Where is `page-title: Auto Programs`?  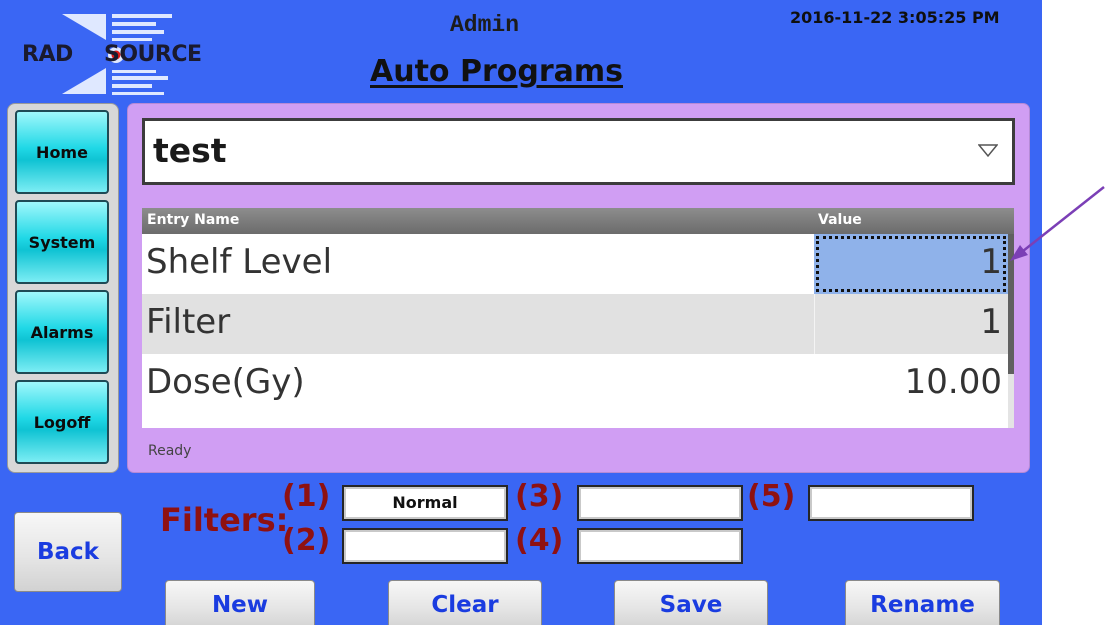
page-title: Auto Programs is located at coordinates (496, 71).